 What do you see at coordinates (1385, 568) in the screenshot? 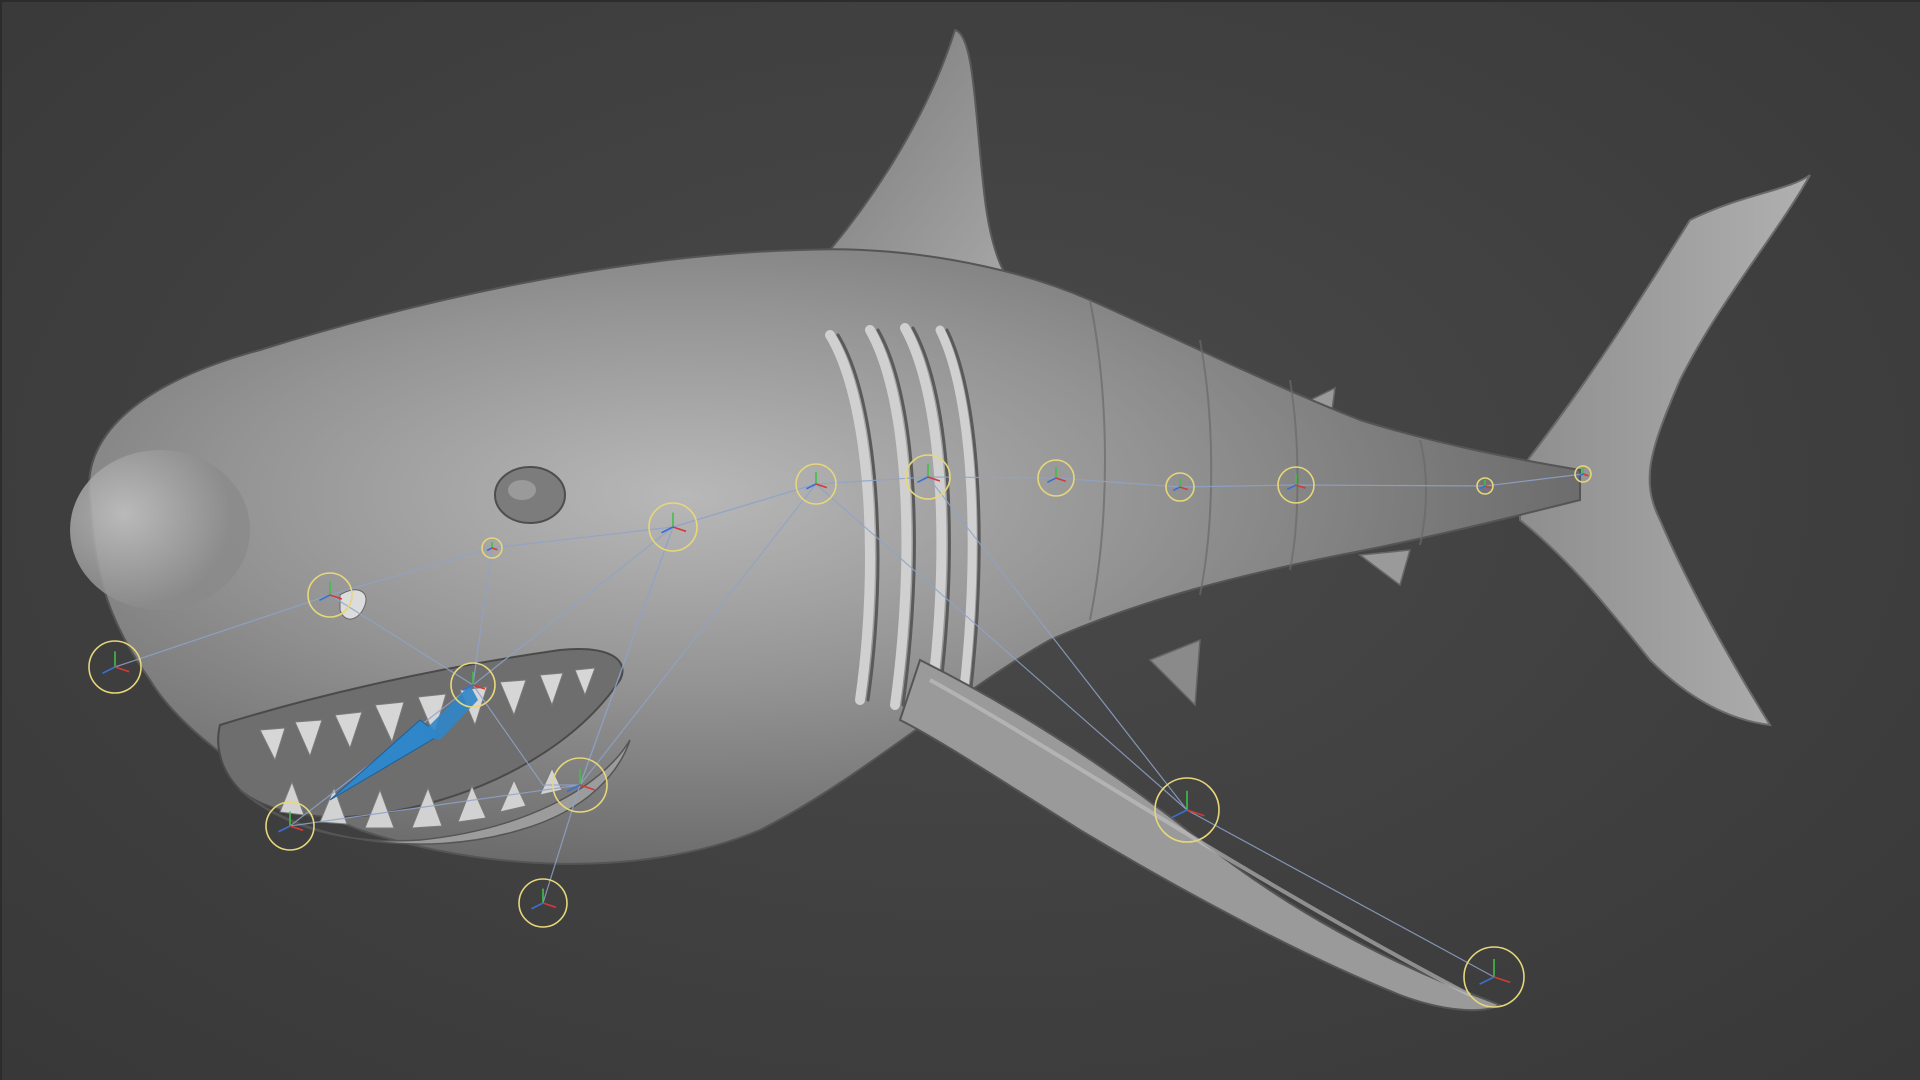
I see `anal-fin` at bounding box center [1385, 568].